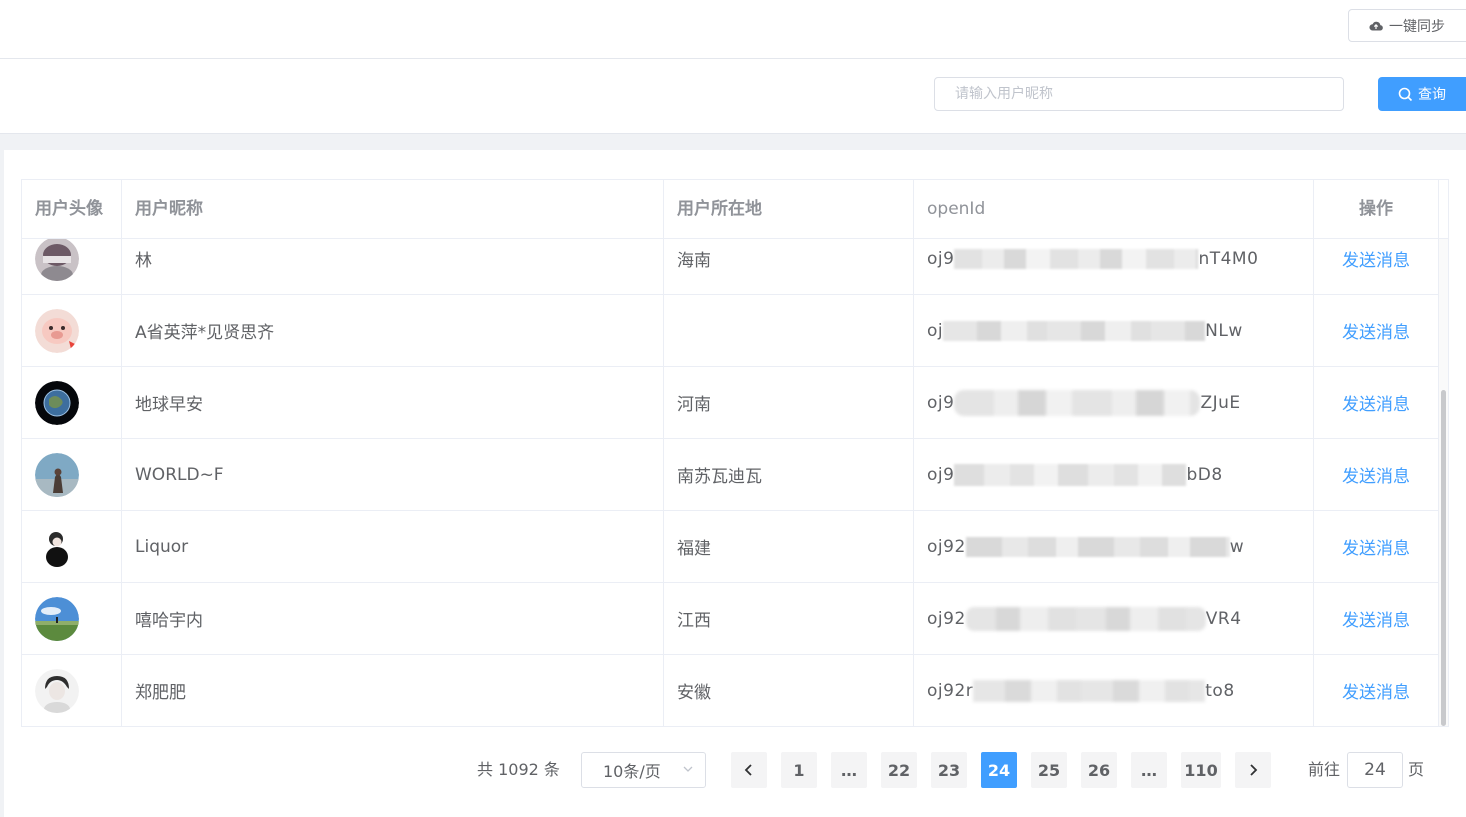 This screenshot has height=817, width=1466. I want to click on query-button: 查询, so click(1422, 94).